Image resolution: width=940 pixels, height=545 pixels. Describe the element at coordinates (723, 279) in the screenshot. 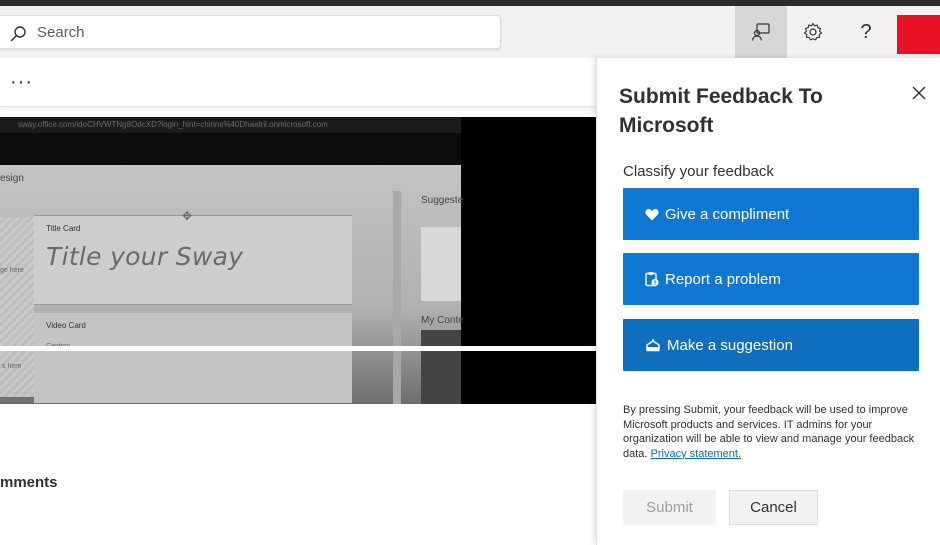

I see `report-problem-label: Report a problem` at that location.